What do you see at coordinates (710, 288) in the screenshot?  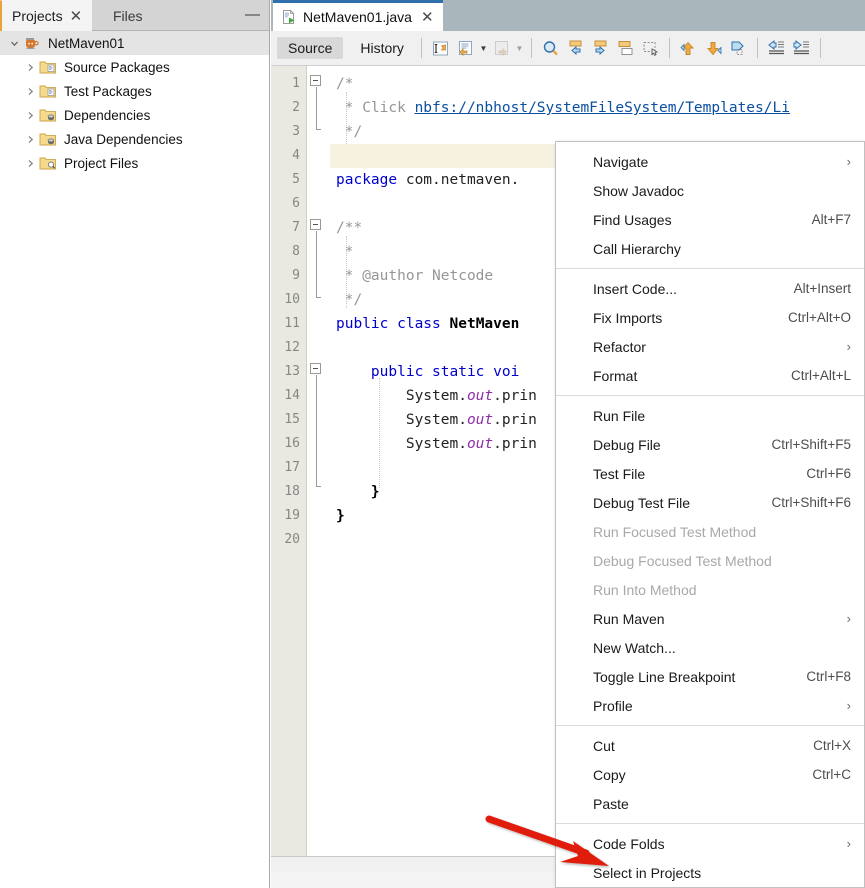 I see `menu-item-insert-code: Insert Code... Alt+Insert` at bounding box center [710, 288].